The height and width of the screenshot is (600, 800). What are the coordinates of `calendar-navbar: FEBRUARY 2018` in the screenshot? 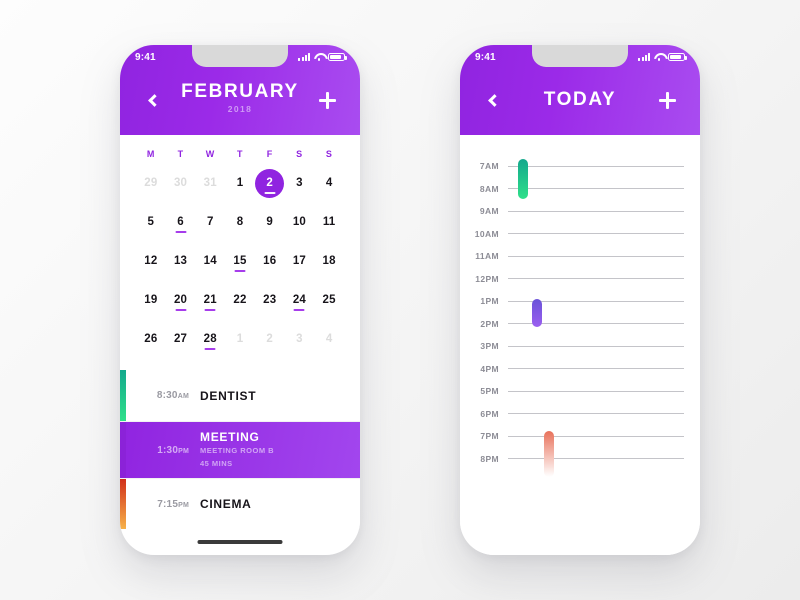 It's located at (240, 100).